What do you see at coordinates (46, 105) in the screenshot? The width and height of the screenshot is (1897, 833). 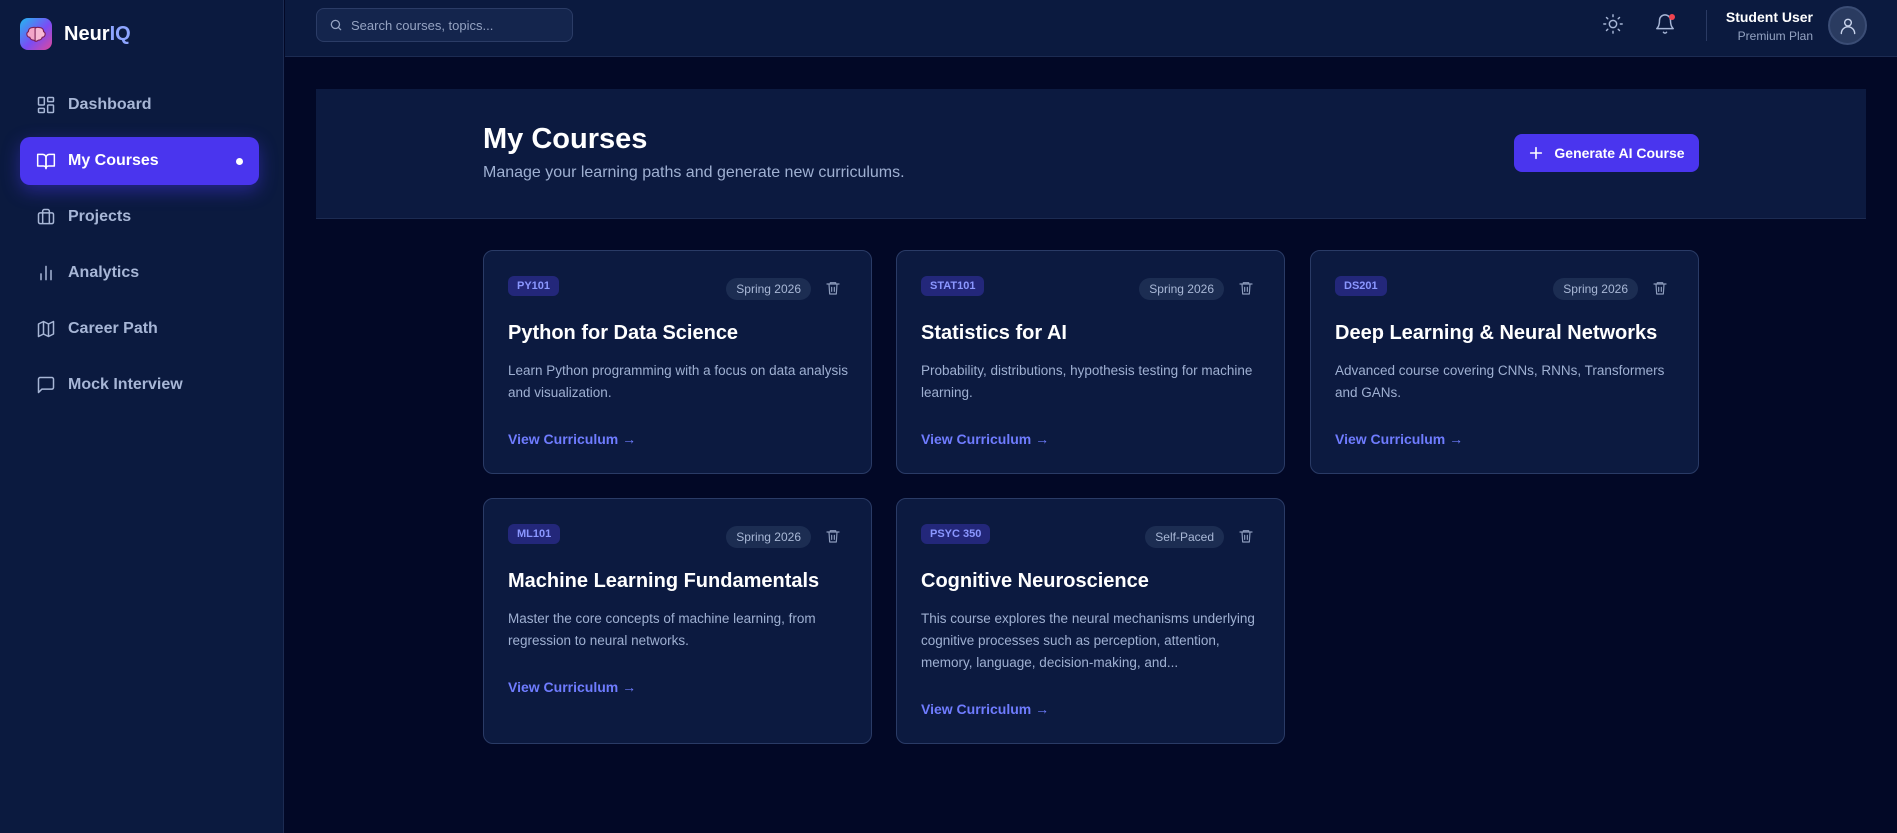 I see `dashboard-icon` at bounding box center [46, 105].